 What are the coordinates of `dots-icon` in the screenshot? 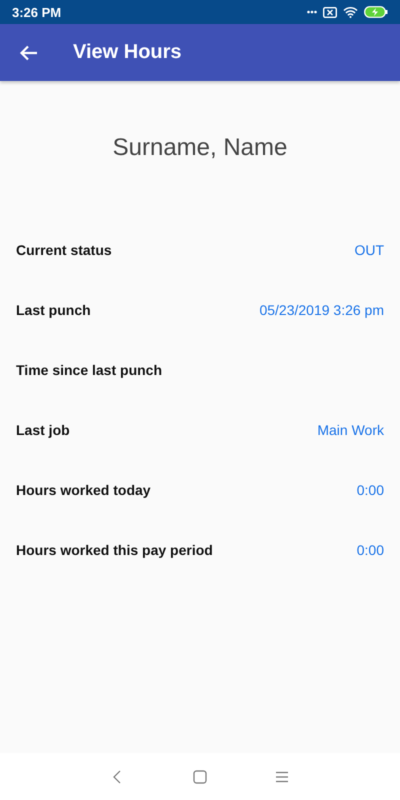 It's located at (312, 12).